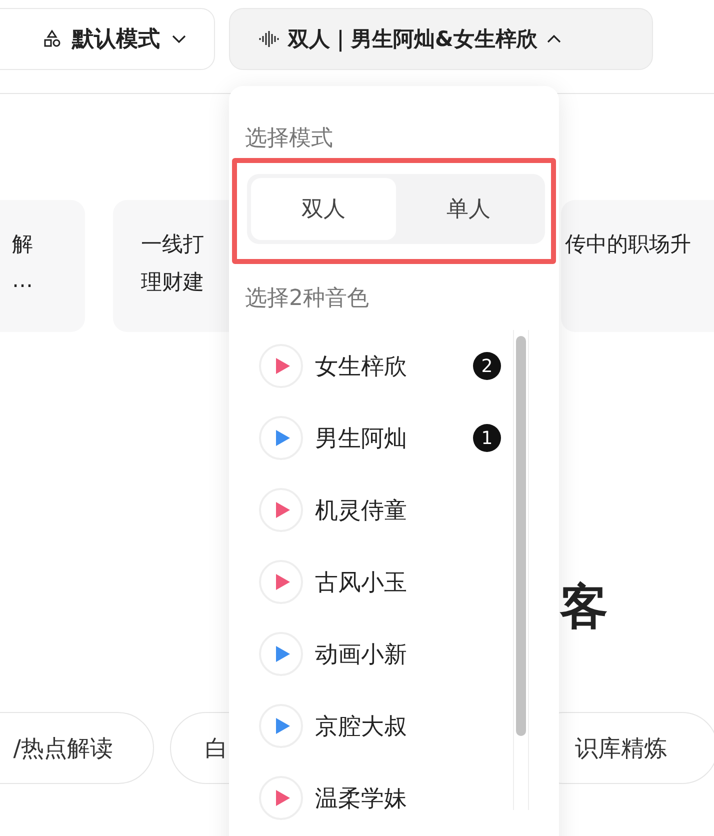  Describe the element at coordinates (390, 438) in the screenshot. I see `voice-name: 男生阿灿` at that location.